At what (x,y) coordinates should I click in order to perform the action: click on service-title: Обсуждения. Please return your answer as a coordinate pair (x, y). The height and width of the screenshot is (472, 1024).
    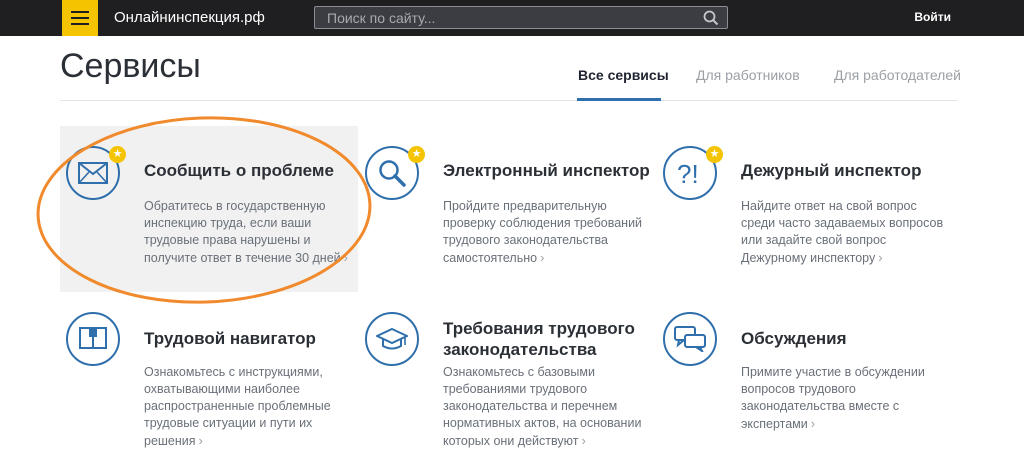
    Looking at the image, I should click on (794, 338).